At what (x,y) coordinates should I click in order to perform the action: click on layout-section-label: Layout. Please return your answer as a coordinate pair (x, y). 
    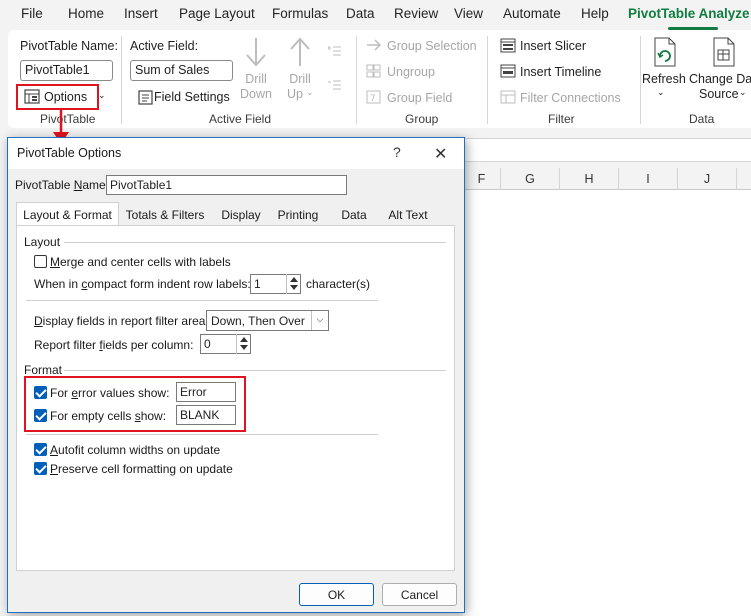
    Looking at the image, I should click on (42, 242).